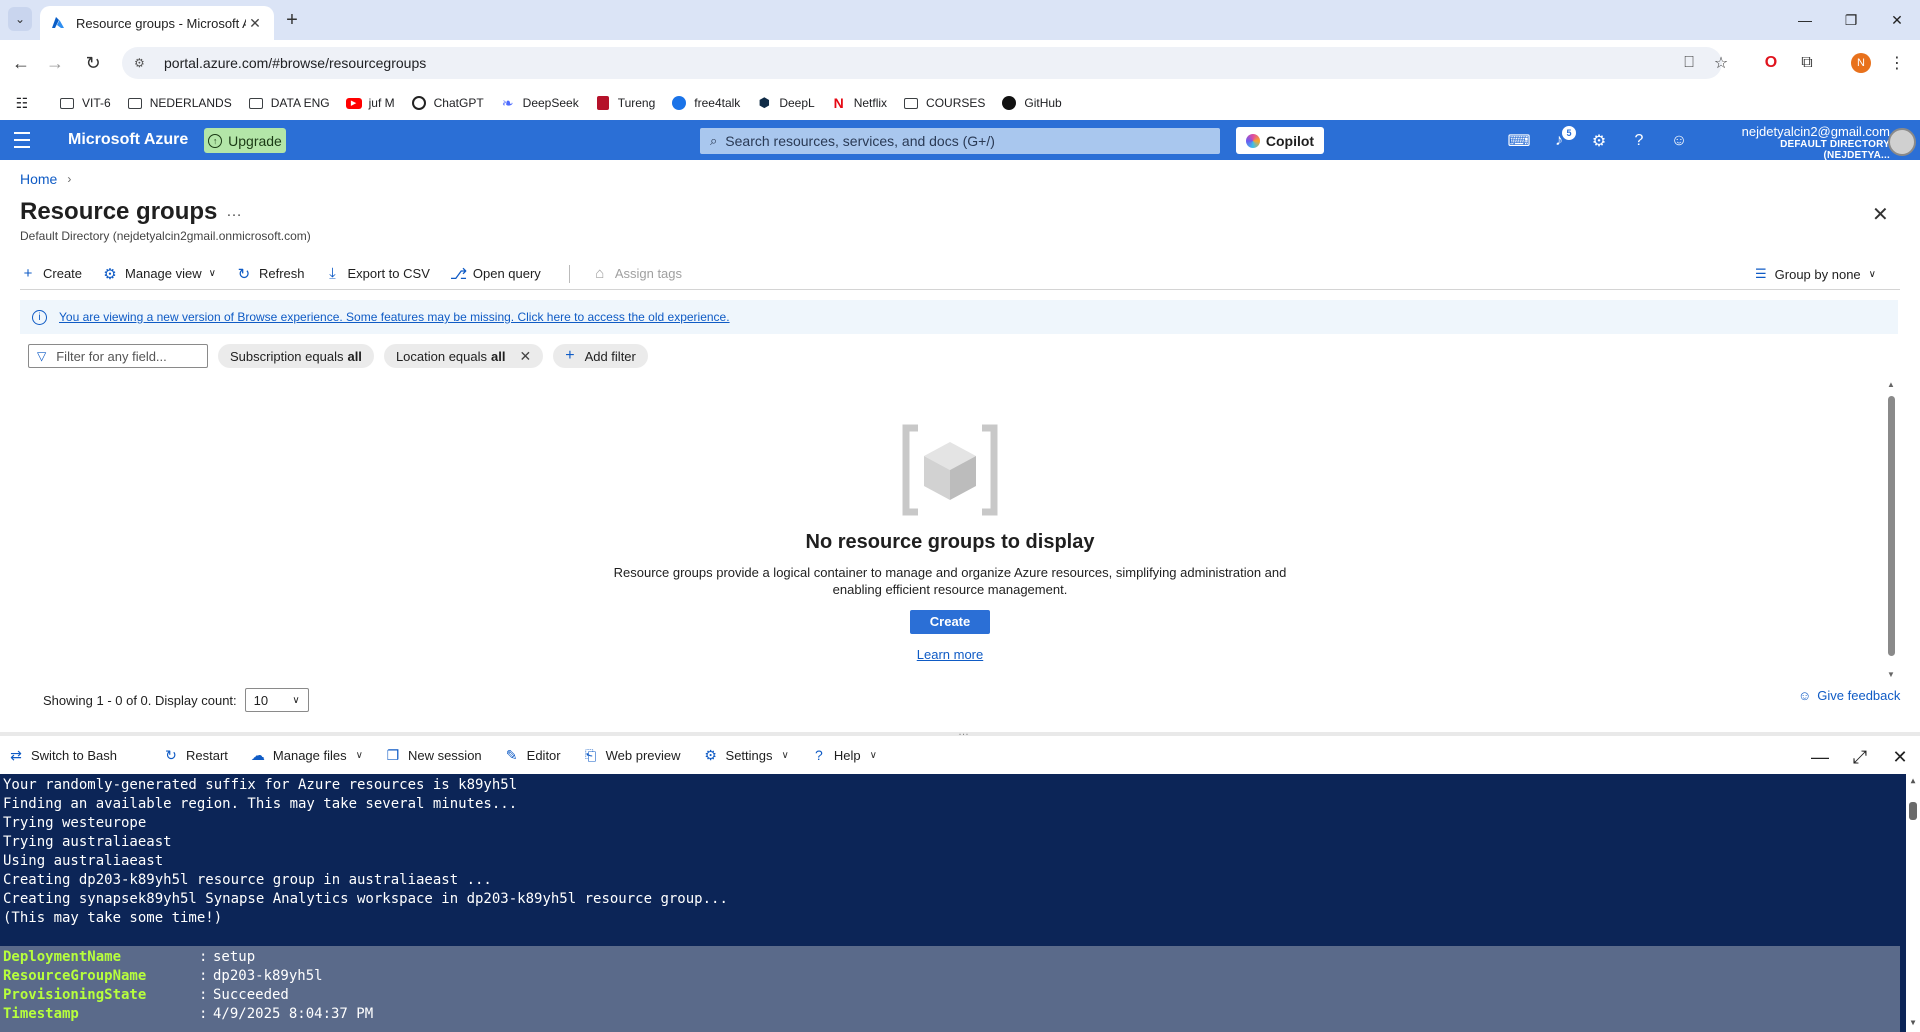  What do you see at coordinates (950, 622) in the screenshot?
I see `empty-create-button: Create` at bounding box center [950, 622].